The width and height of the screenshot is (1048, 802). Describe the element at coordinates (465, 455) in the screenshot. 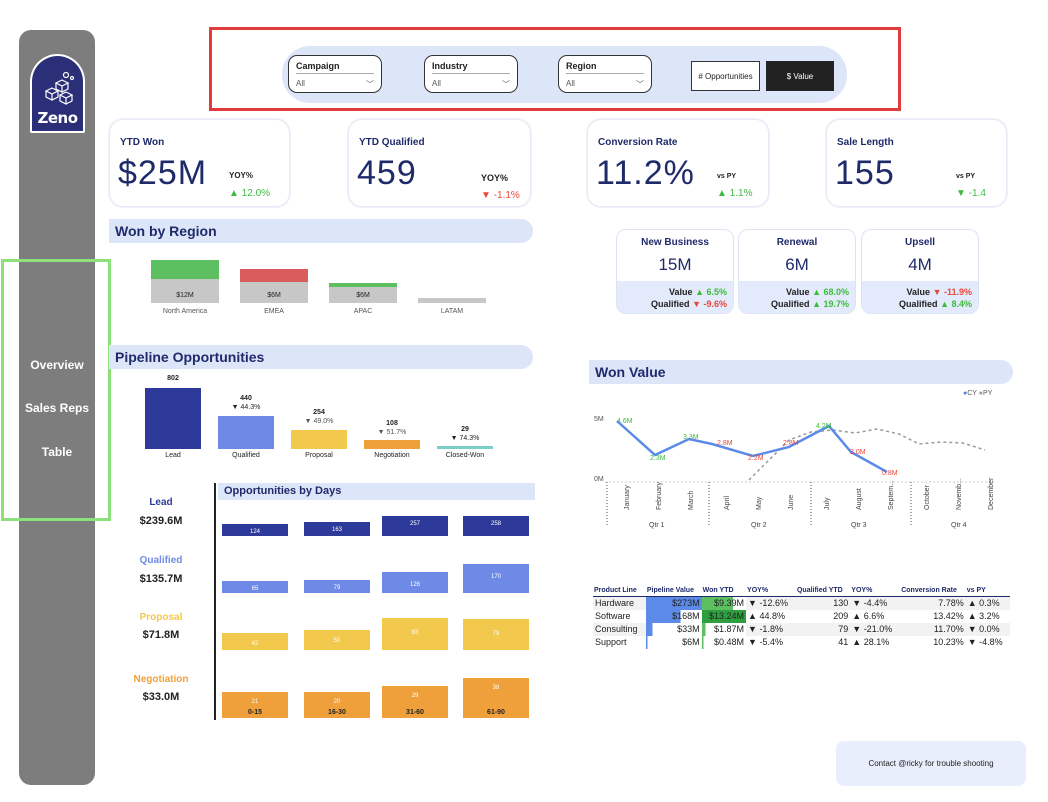

I see `stage-label: Closed-Won` at that location.